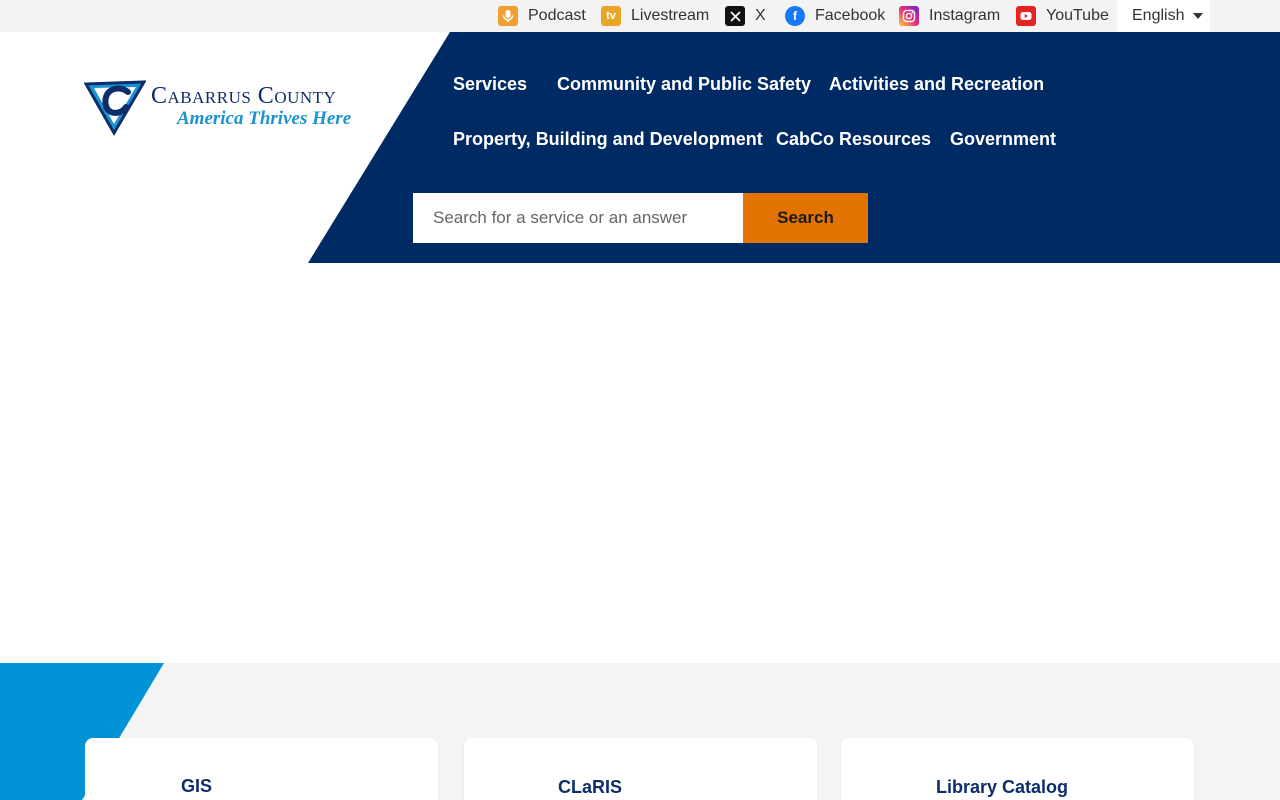  What do you see at coordinates (735, 16) in the screenshot?
I see `x-icon` at bounding box center [735, 16].